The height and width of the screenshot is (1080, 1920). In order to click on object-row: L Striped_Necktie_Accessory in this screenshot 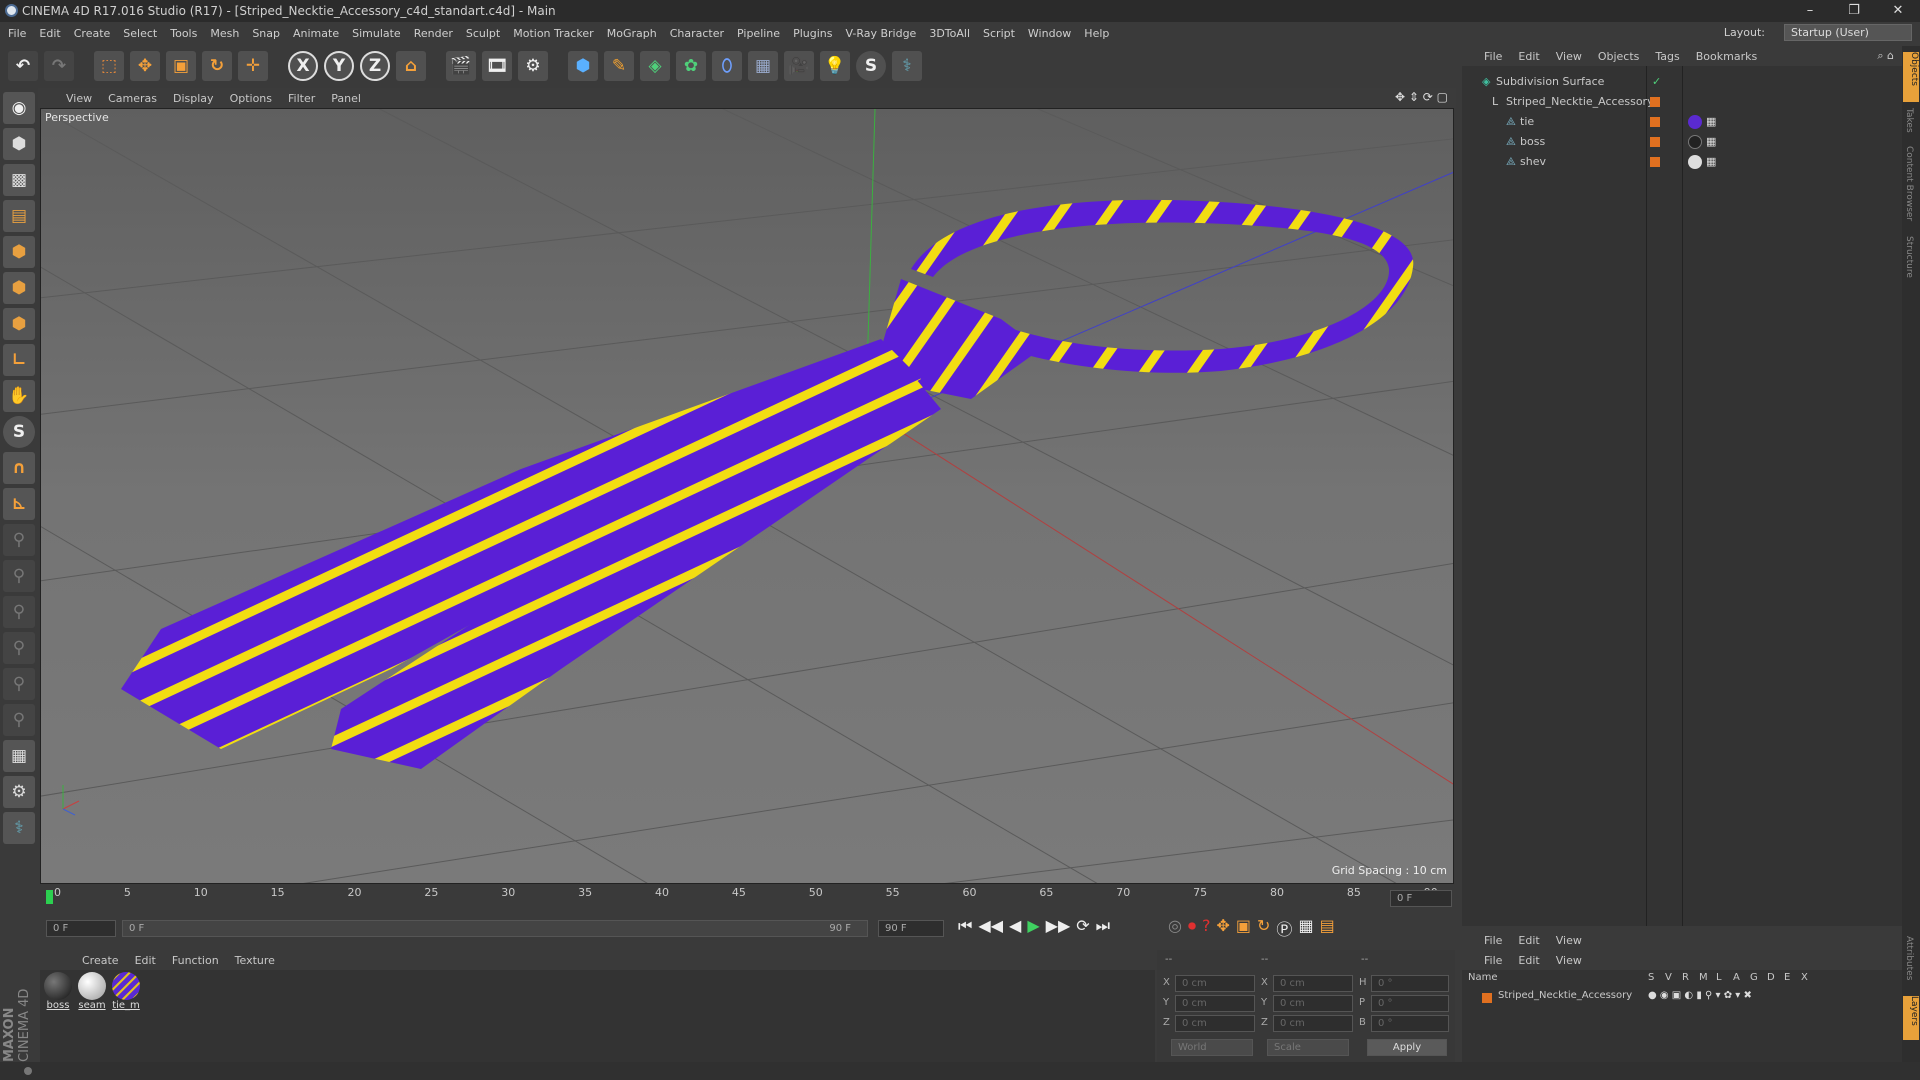, I will do `click(1682, 102)`.